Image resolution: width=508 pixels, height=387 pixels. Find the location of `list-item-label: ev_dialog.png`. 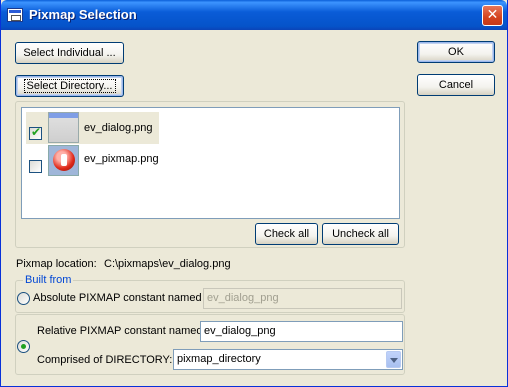

list-item-label: ev_dialog.png is located at coordinates (118, 128).